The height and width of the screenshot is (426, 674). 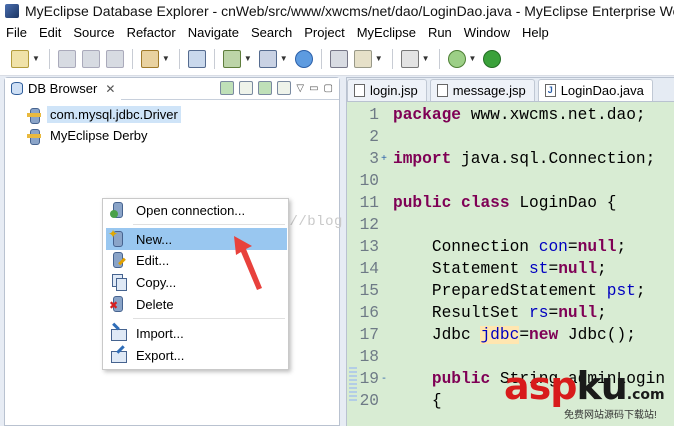 I want to click on editor-tab-login-jsp: login.jsp, so click(x=387, y=90).